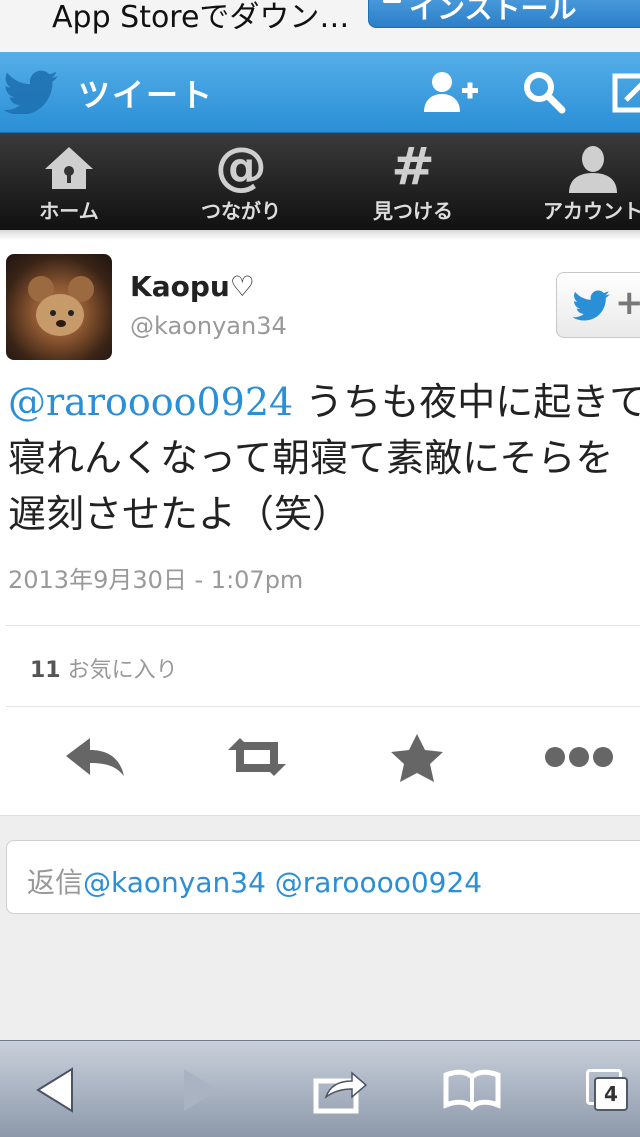 The width and height of the screenshot is (640, 1137). I want to click on install-button-label: インストール, so click(493, 12).